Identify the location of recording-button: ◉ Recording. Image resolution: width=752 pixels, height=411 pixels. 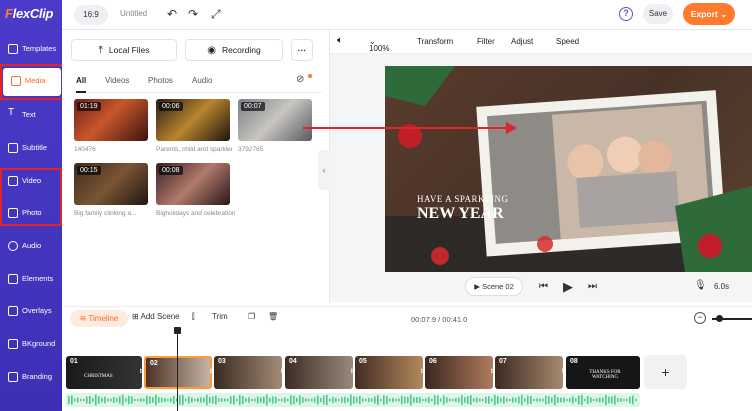
(234, 50).